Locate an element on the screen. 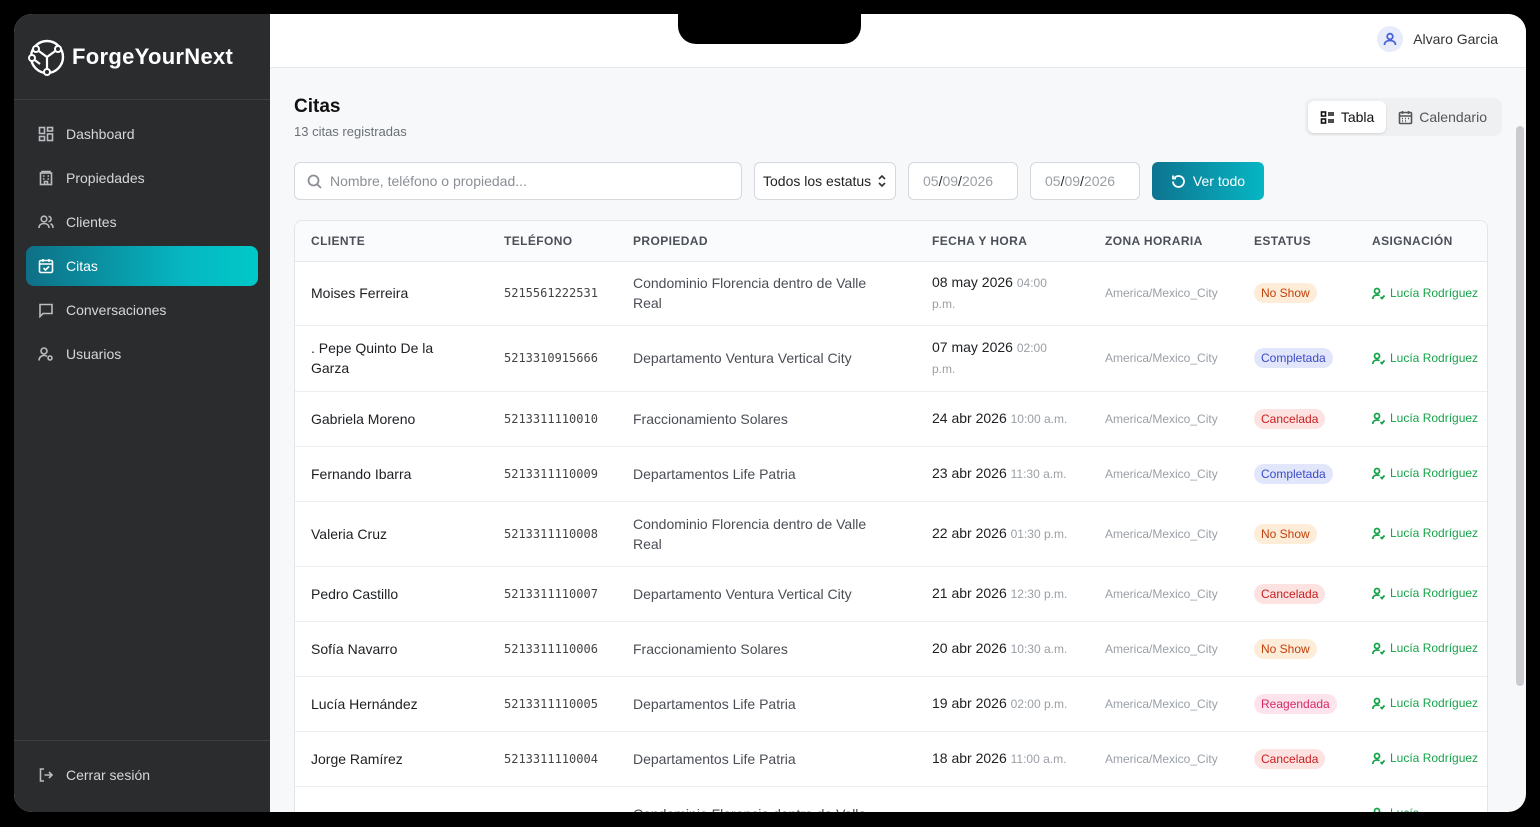 The height and width of the screenshot is (827, 1540). logout-button: Cerrar sesión is located at coordinates (142, 775).